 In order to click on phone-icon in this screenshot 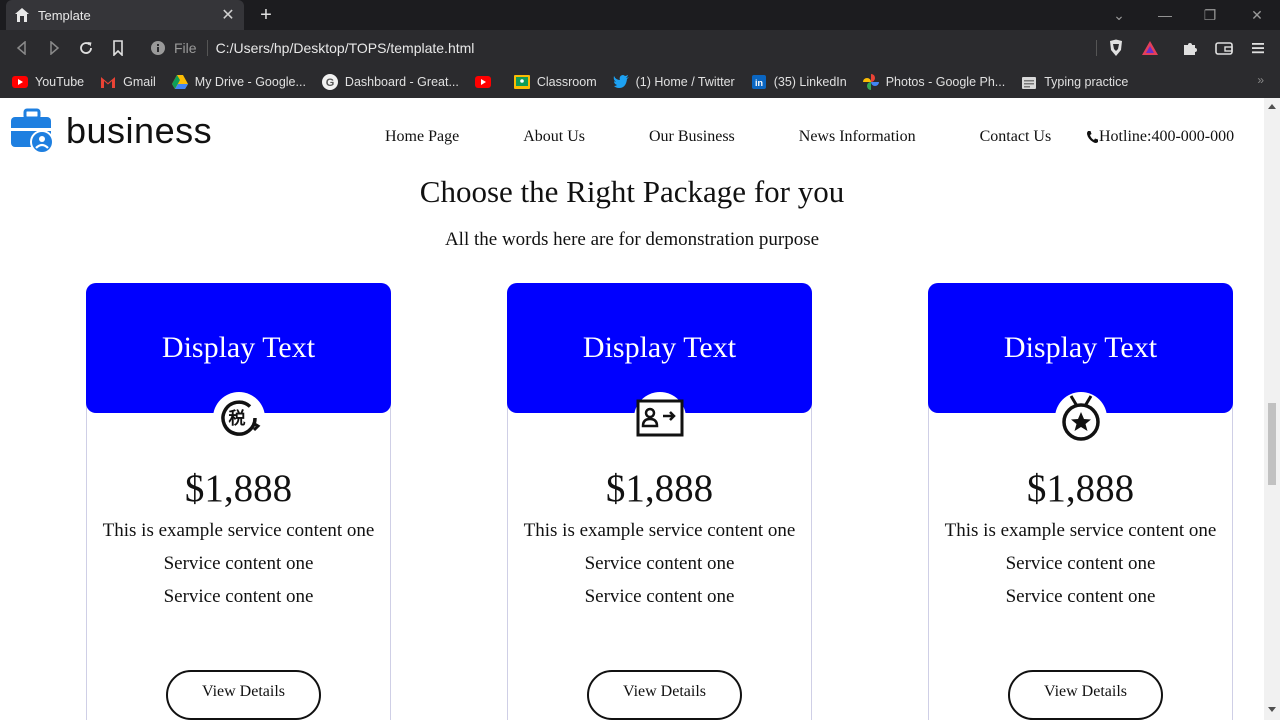, I will do `click(1092, 137)`.